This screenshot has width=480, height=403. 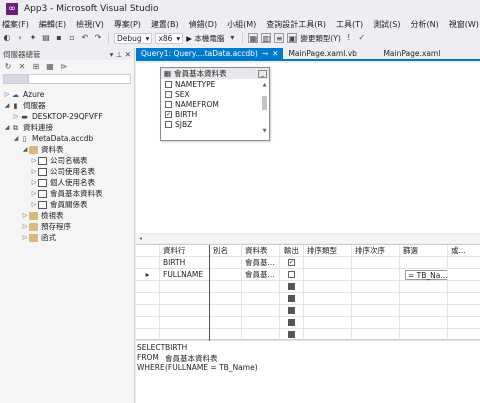 I want to click on menu-item: 視窗(W), so click(x=464, y=24).